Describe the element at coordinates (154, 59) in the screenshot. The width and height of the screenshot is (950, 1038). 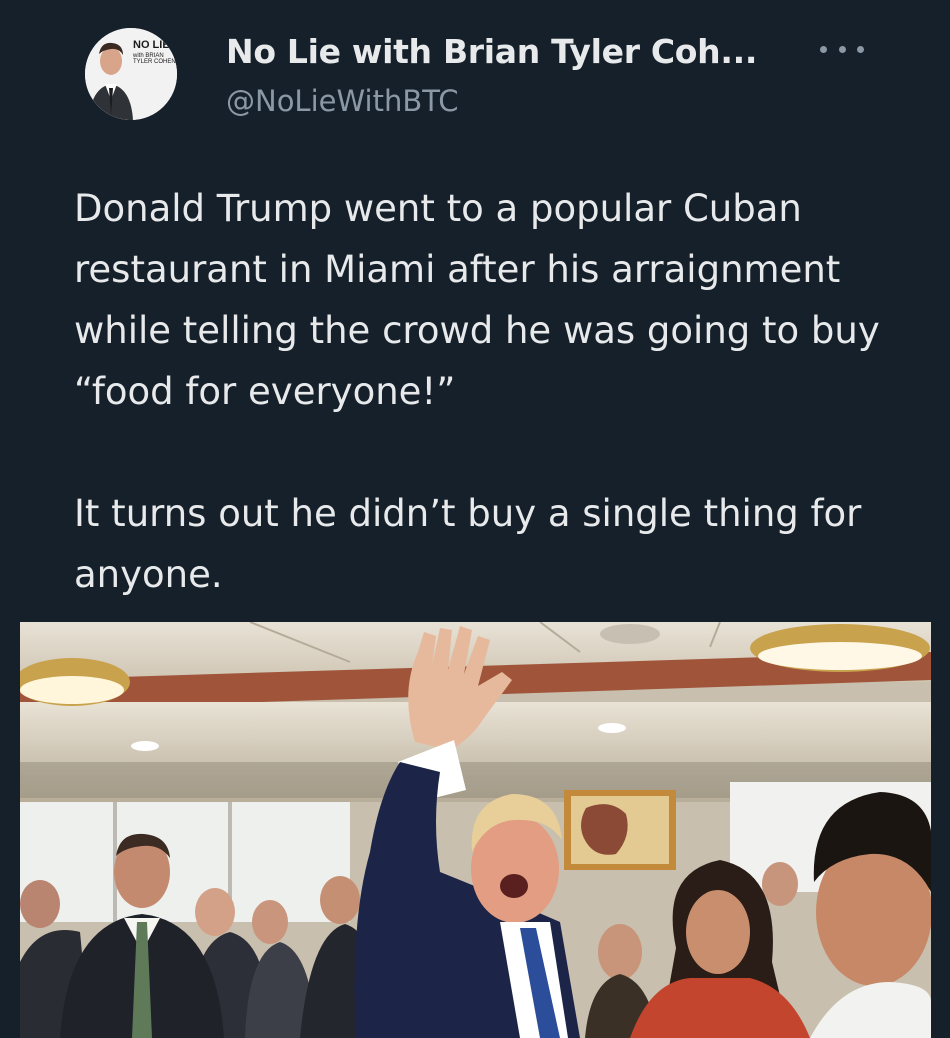
I see `avatar-logo-line2: with BRIAN TYLER COHEN` at that location.